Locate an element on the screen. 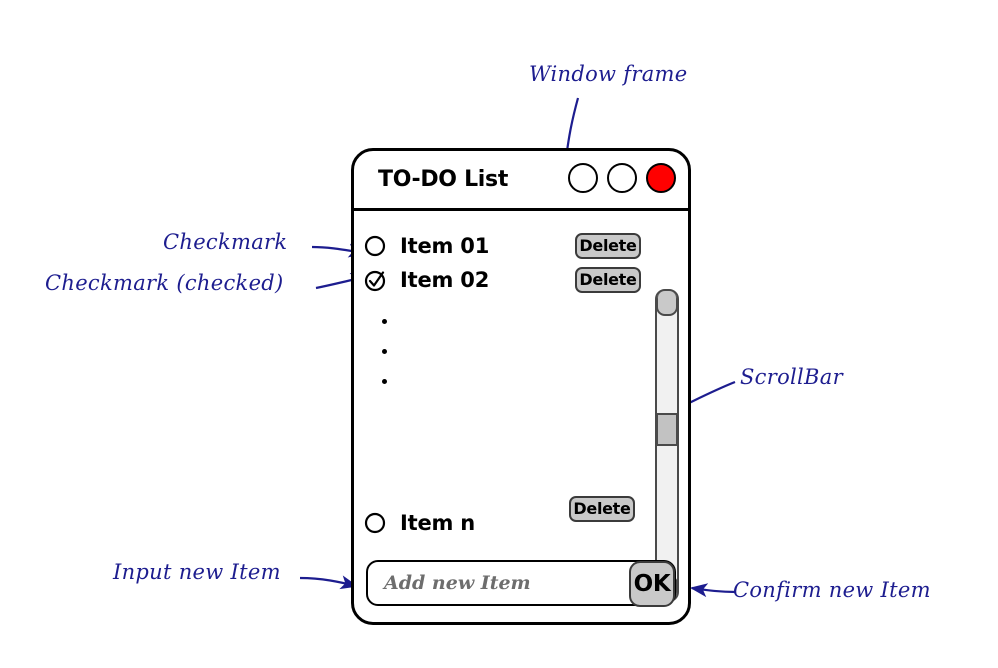  list-item-label: Item 02 is located at coordinates (445, 280).